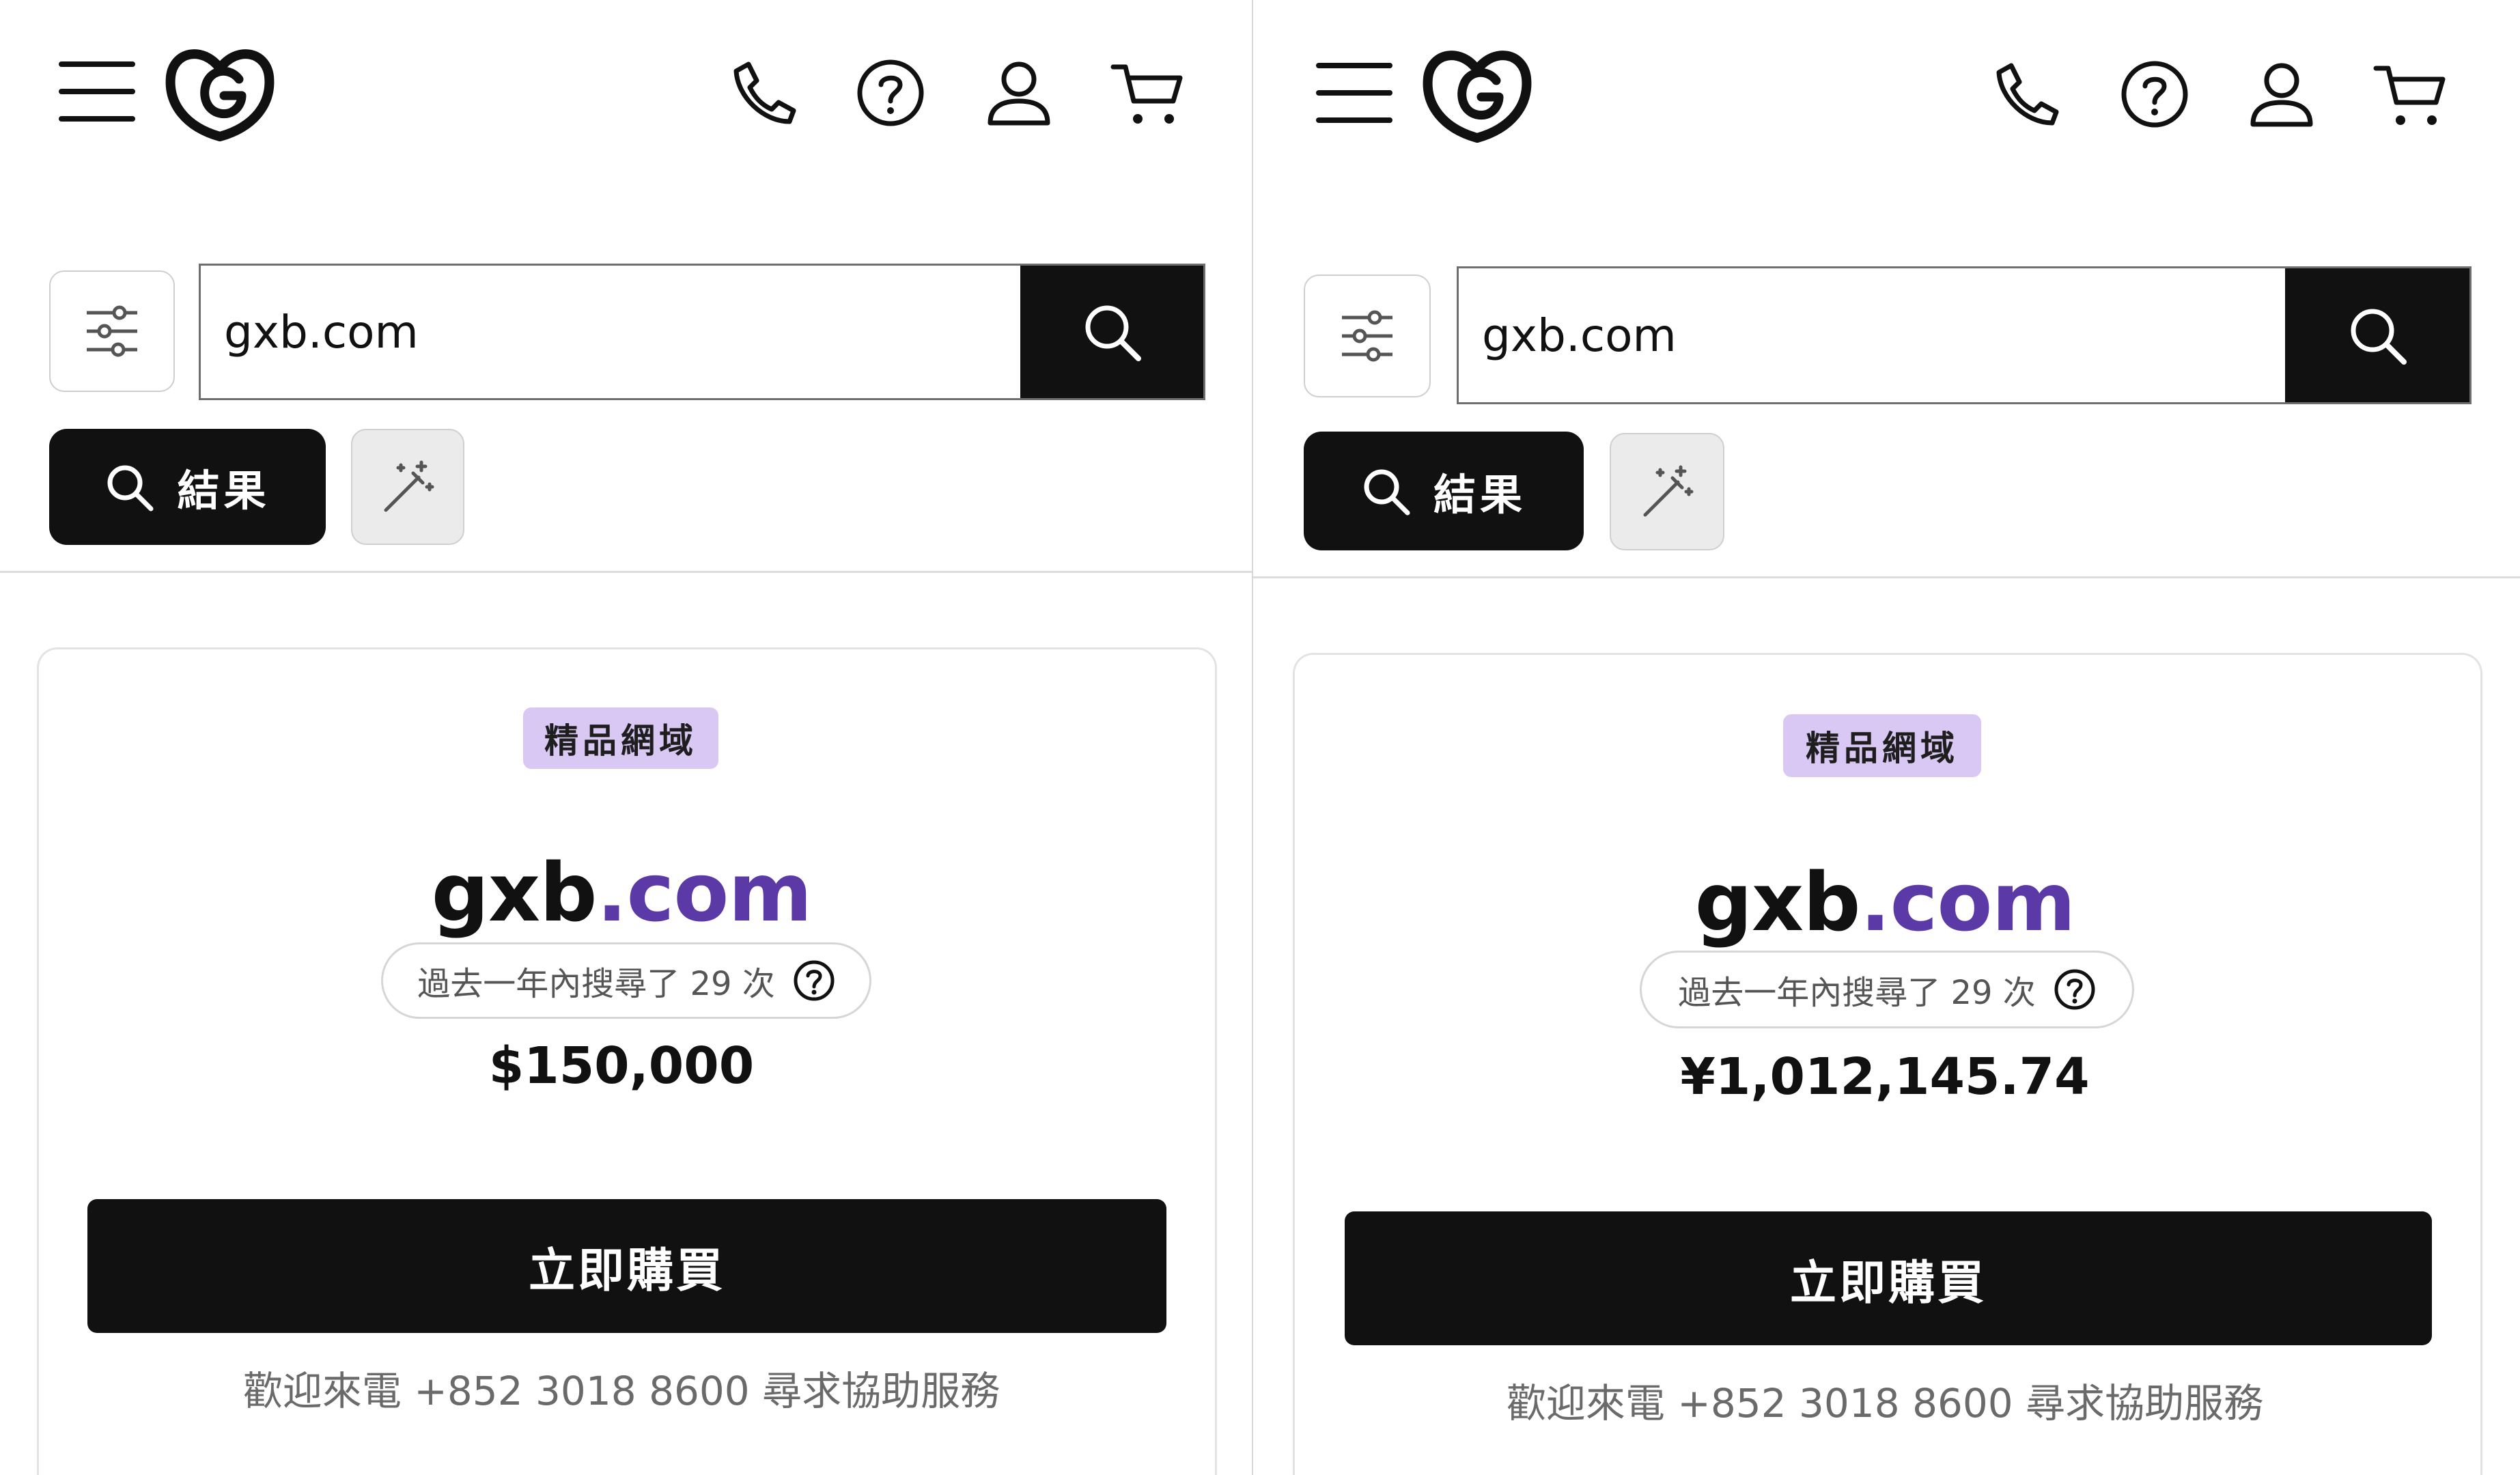 The height and width of the screenshot is (1475, 2520). What do you see at coordinates (1885, 1077) in the screenshot?
I see `domain-price: ¥1,012,145.74` at bounding box center [1885, 1077].